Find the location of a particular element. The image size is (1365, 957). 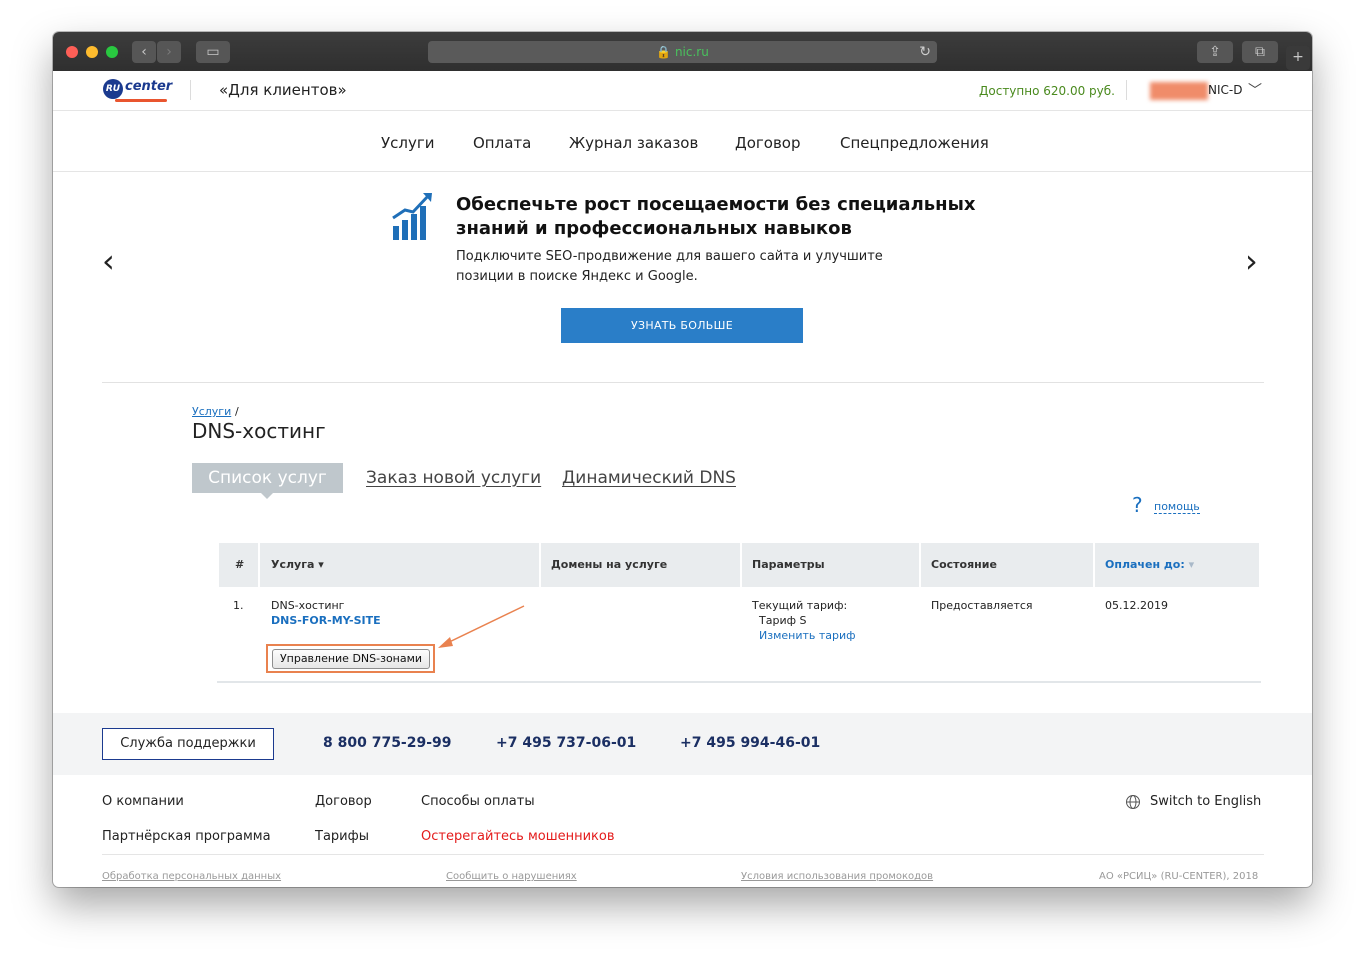

growth-chart-icon is located at coordinates (412, 216).